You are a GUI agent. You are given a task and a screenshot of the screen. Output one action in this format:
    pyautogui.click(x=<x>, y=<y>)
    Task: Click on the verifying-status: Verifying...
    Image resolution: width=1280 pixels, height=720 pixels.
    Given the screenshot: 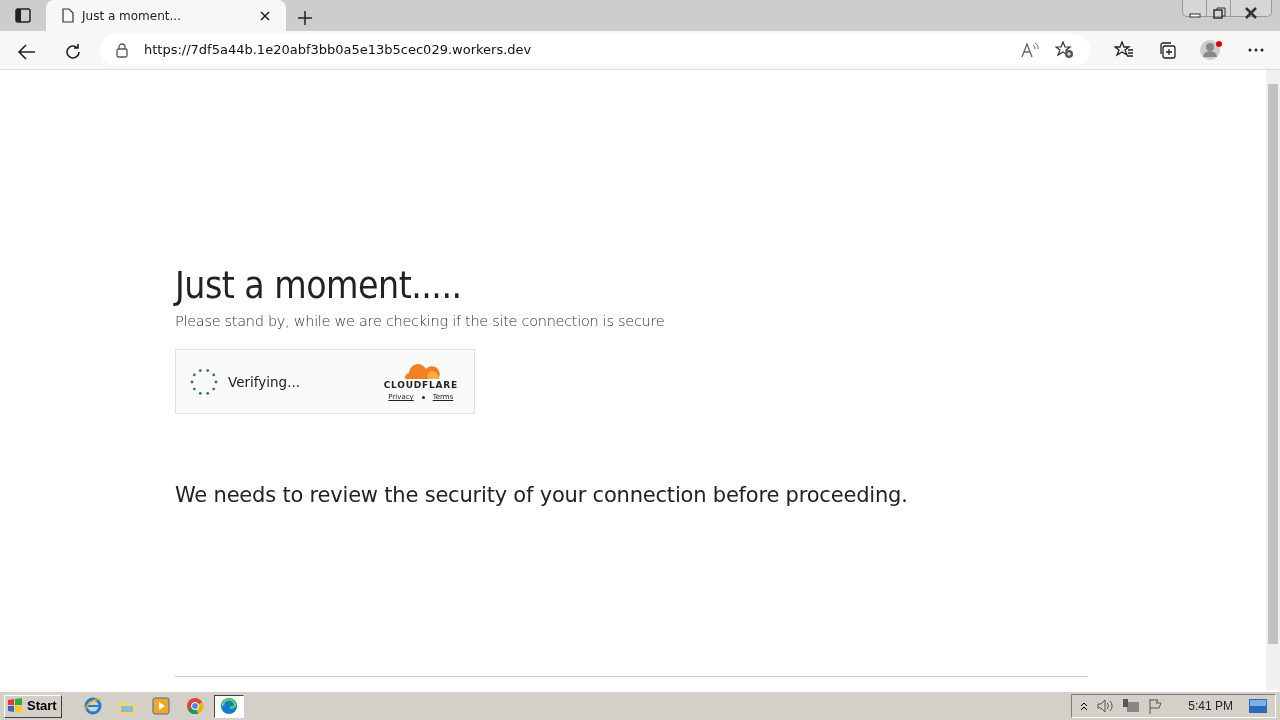 What is the action you would take?
    pyautogui.click(x=264, y=382)
    